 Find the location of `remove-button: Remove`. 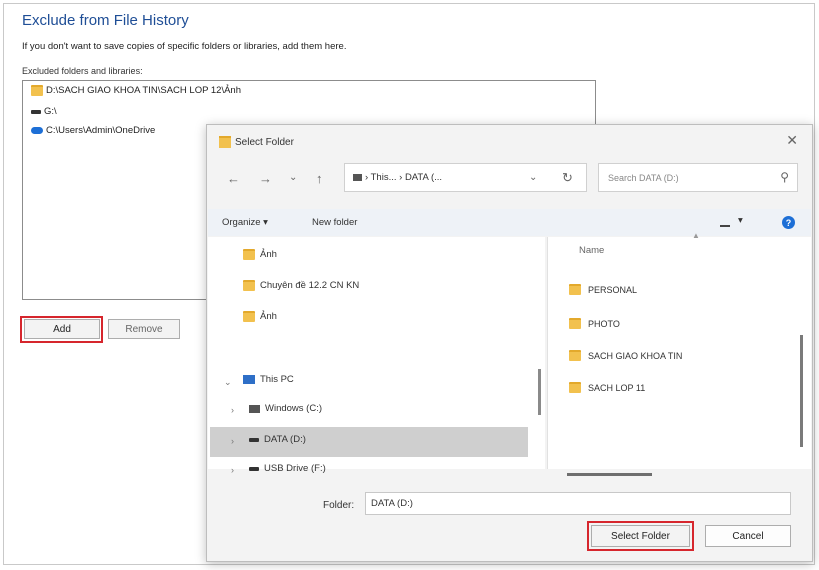

remove-button: Remove is located at coordinates (144, 329).